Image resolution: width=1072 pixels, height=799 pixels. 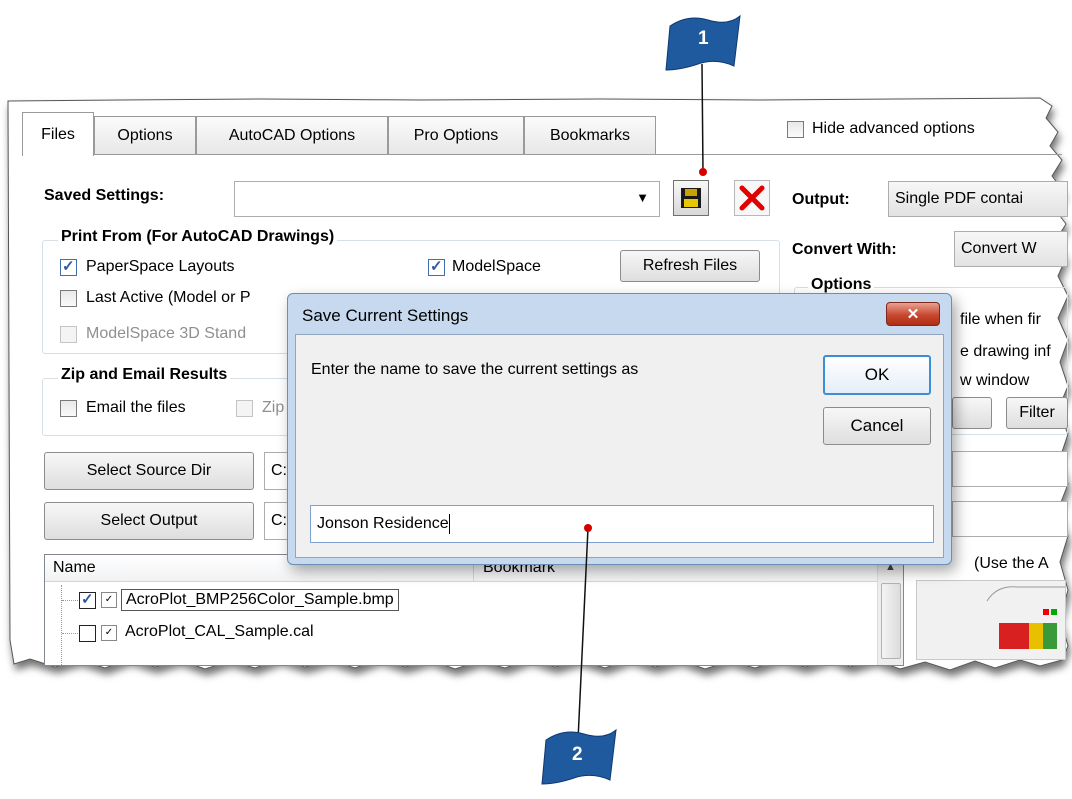 What do you see at coordinates (68, 266) in the screenshot?
I see `paperspace-checkbox` at bounding box center [68, 266].